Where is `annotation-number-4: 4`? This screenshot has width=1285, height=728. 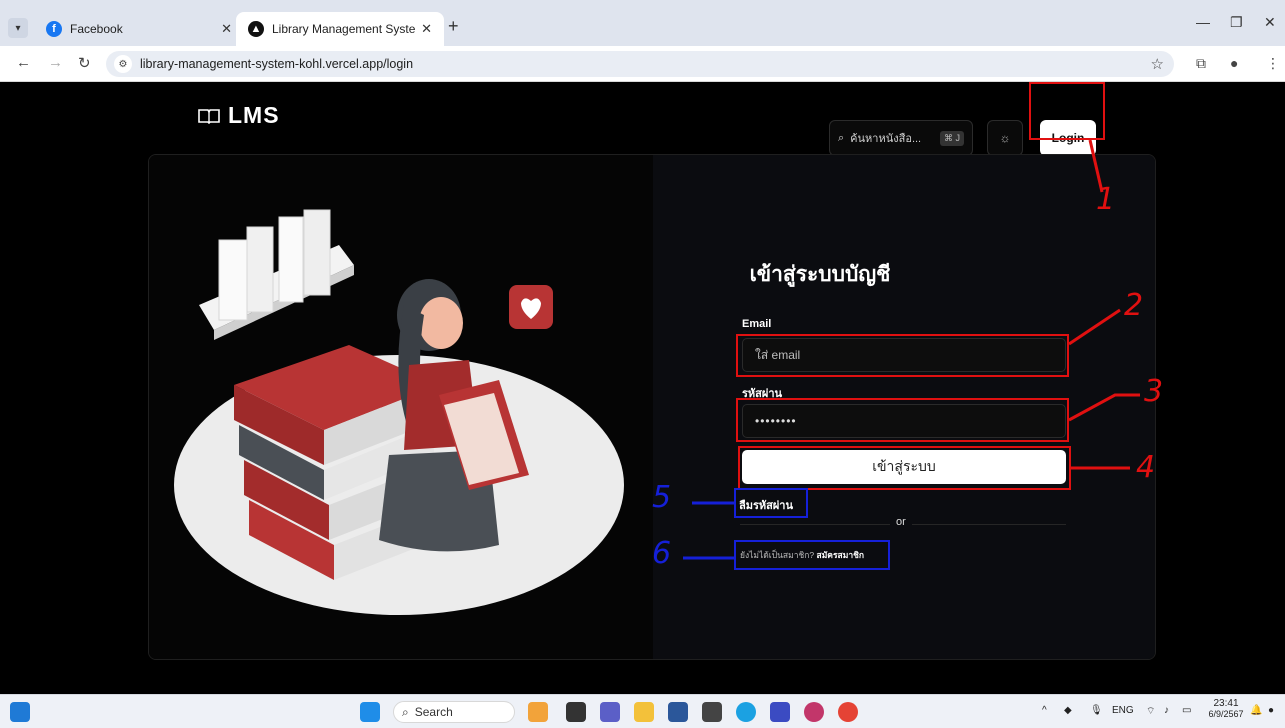 annotation-number-4: 4 is located at coordinates (1146, 467).